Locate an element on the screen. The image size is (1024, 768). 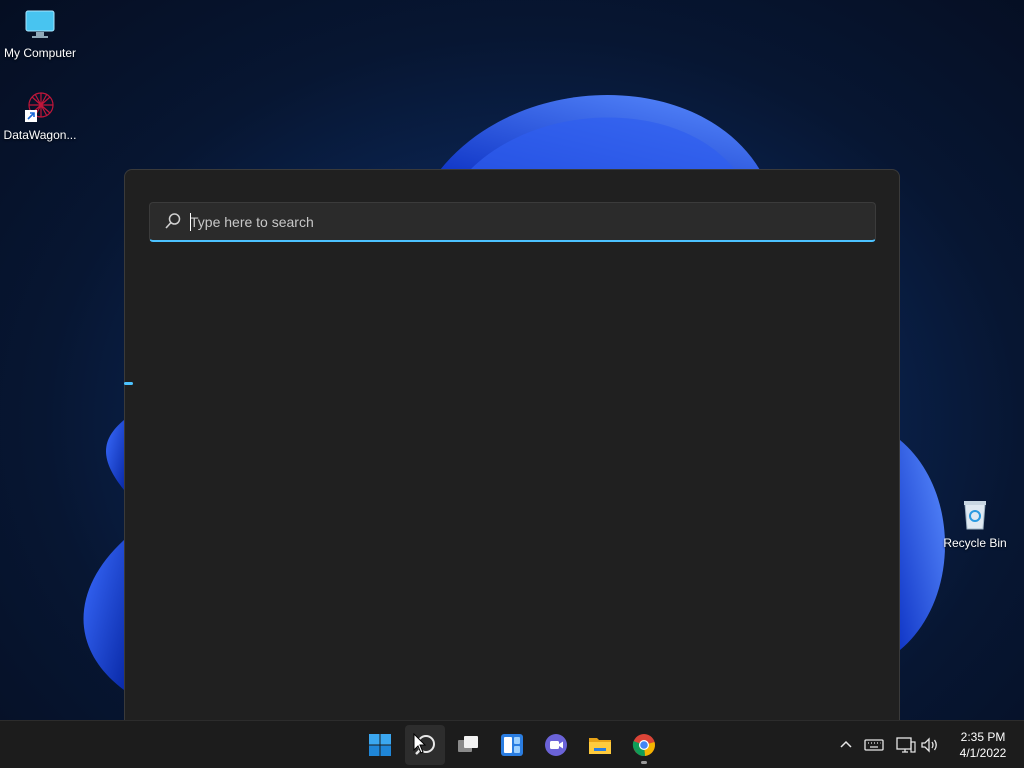
windows-start-icon is located at coordinates (380, 745).